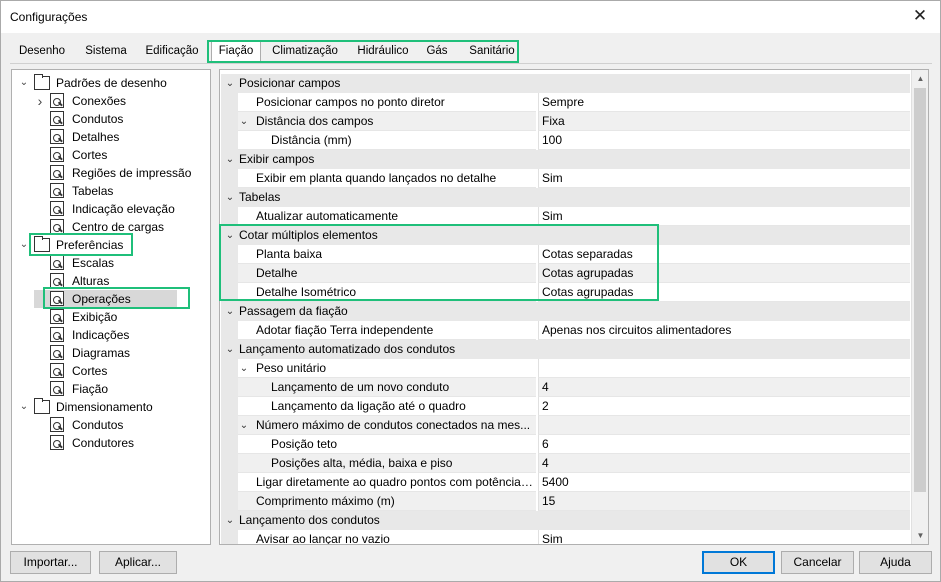 This screenshot has height=582, width=941. I want to click on property-value: Fixa, so click(724, 121).